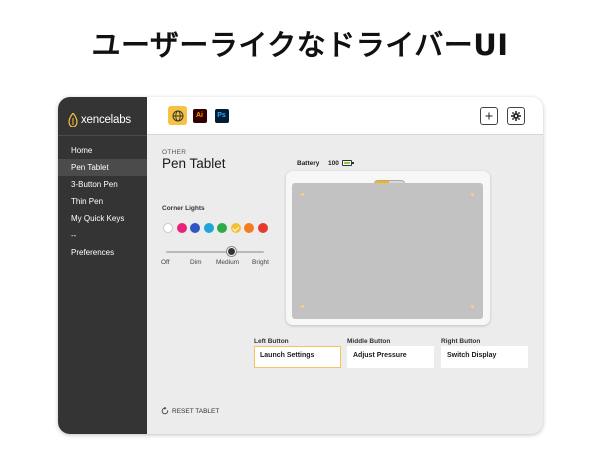  What do you see at coordinates (472, 194) in the screenshot?
I see `corner-light-top-right` at bounding box center [472, 194].